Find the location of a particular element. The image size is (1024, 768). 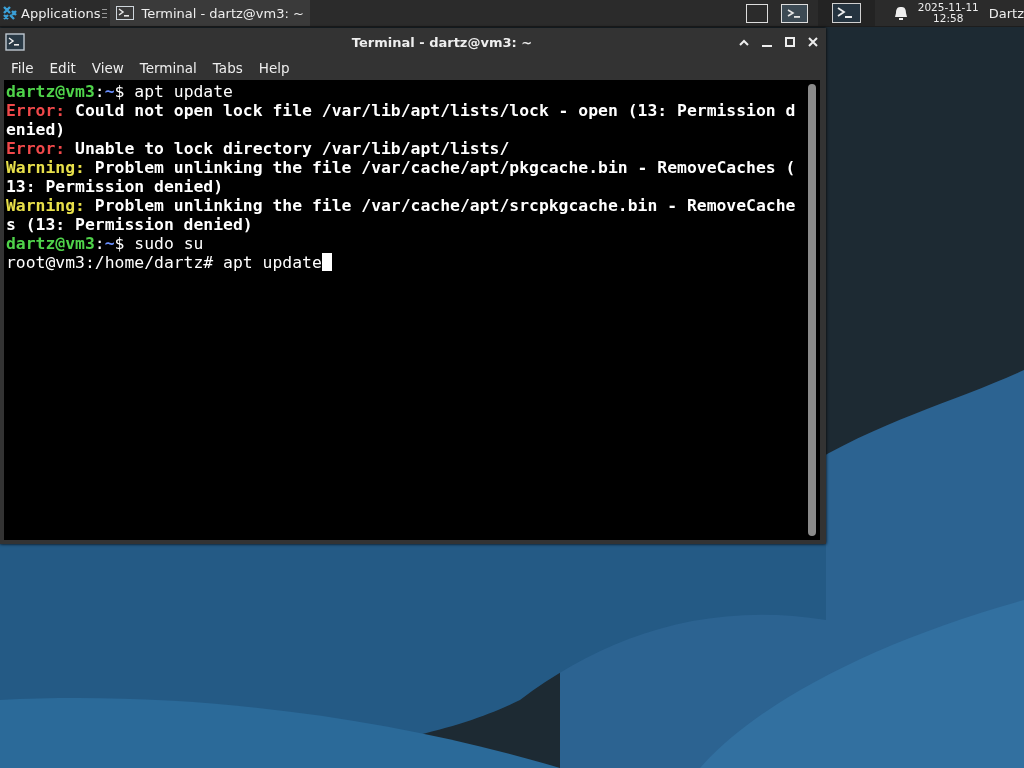

shade-icon is located at coordinates (744, 42).